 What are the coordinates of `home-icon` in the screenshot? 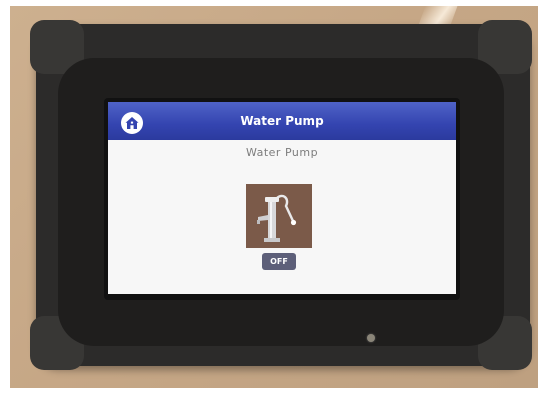 It's located at (132, 123).